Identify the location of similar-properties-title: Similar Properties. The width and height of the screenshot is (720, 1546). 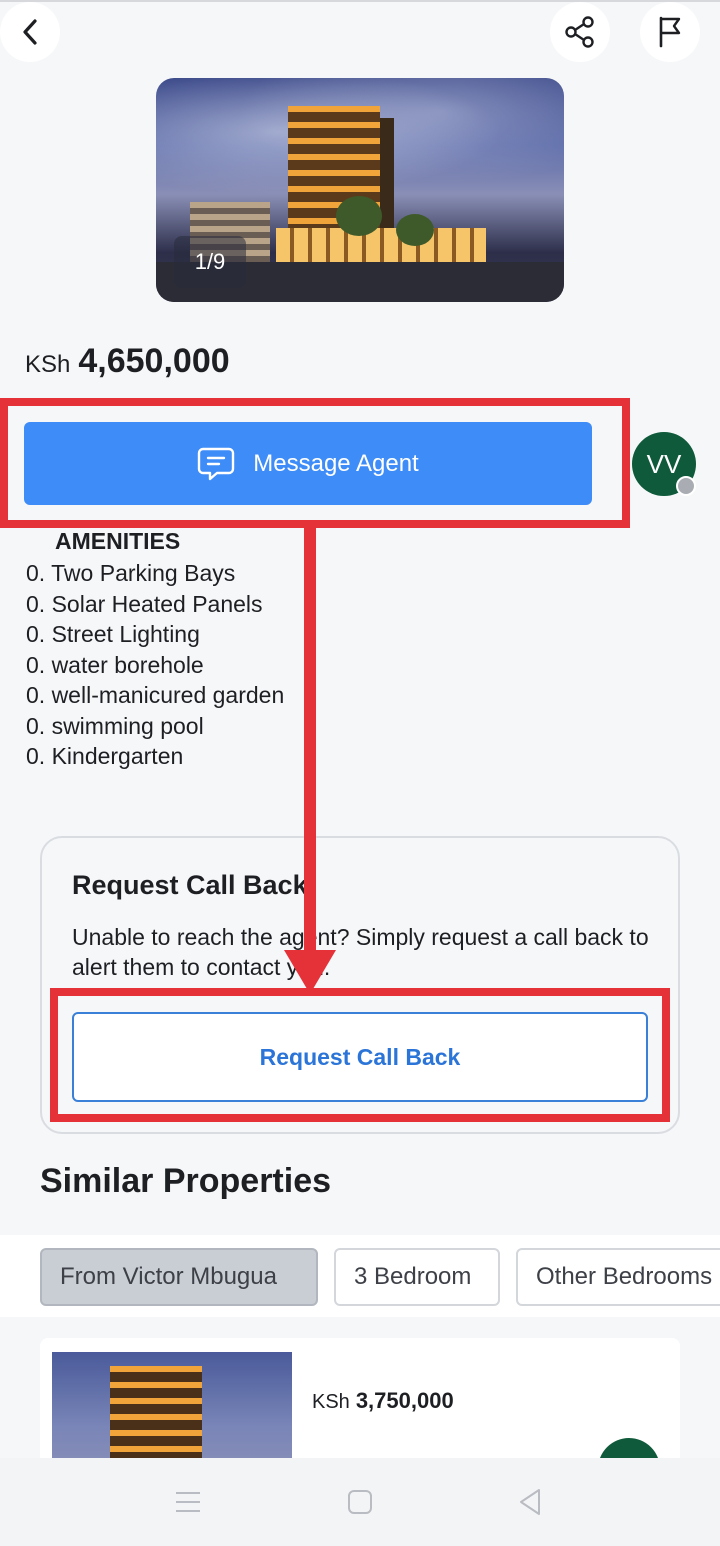
(186, 1181).